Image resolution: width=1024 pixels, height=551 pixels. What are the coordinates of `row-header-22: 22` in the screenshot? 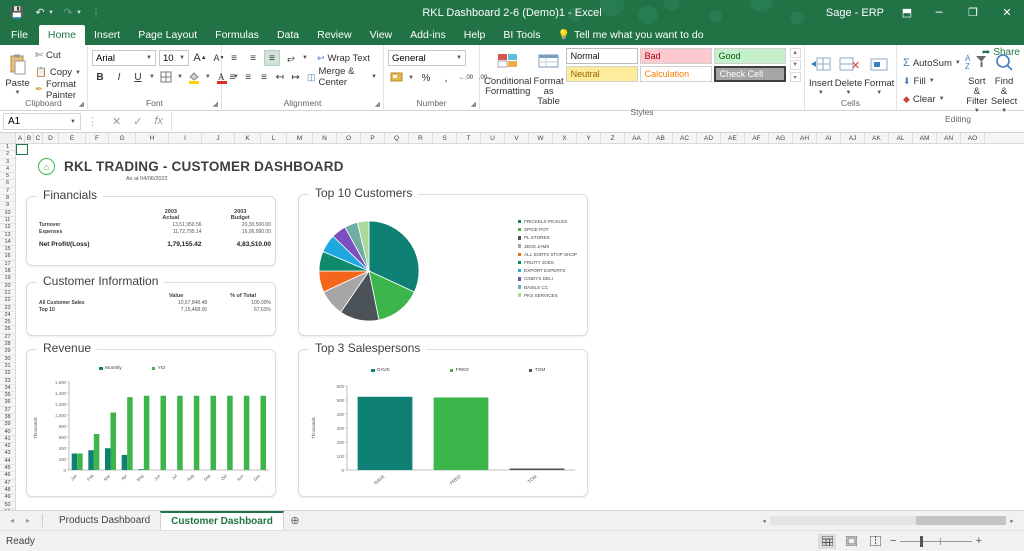 It's located at (7, 301).